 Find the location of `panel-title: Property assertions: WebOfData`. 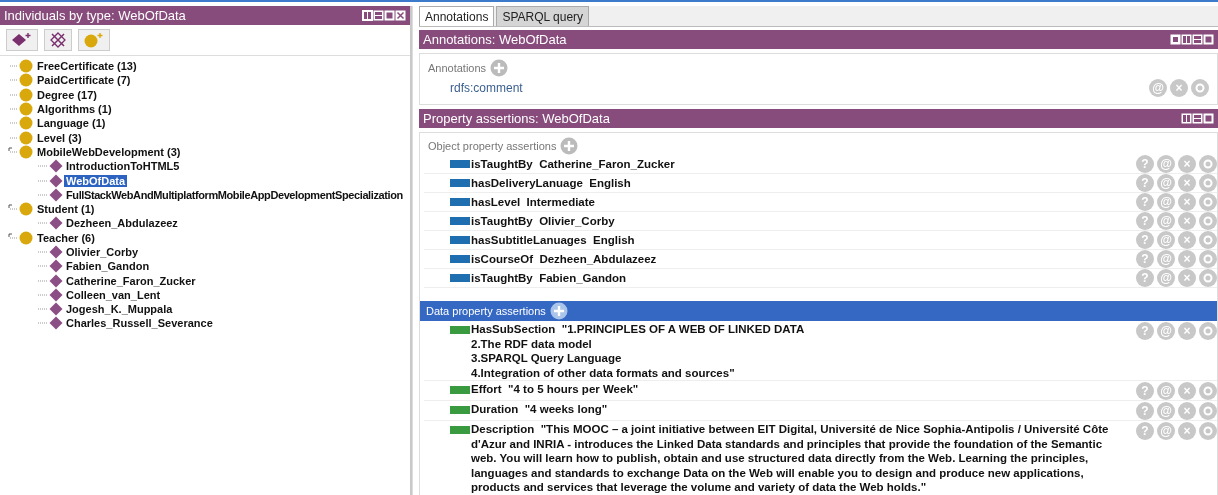

panel-title: Property assertions: WebOfData is located at coordinates (516, 118).